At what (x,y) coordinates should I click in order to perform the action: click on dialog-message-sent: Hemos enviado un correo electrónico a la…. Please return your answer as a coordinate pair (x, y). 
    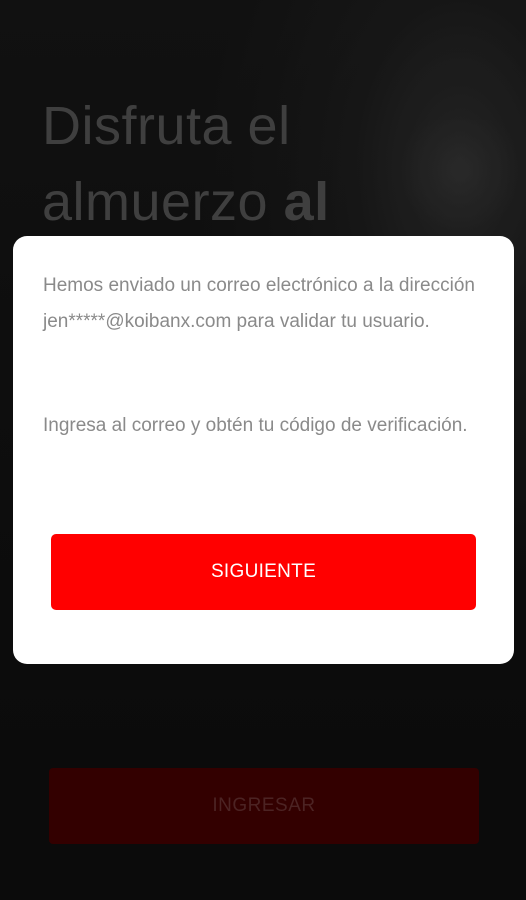
    Looking at the image, I should click on (259, 303).